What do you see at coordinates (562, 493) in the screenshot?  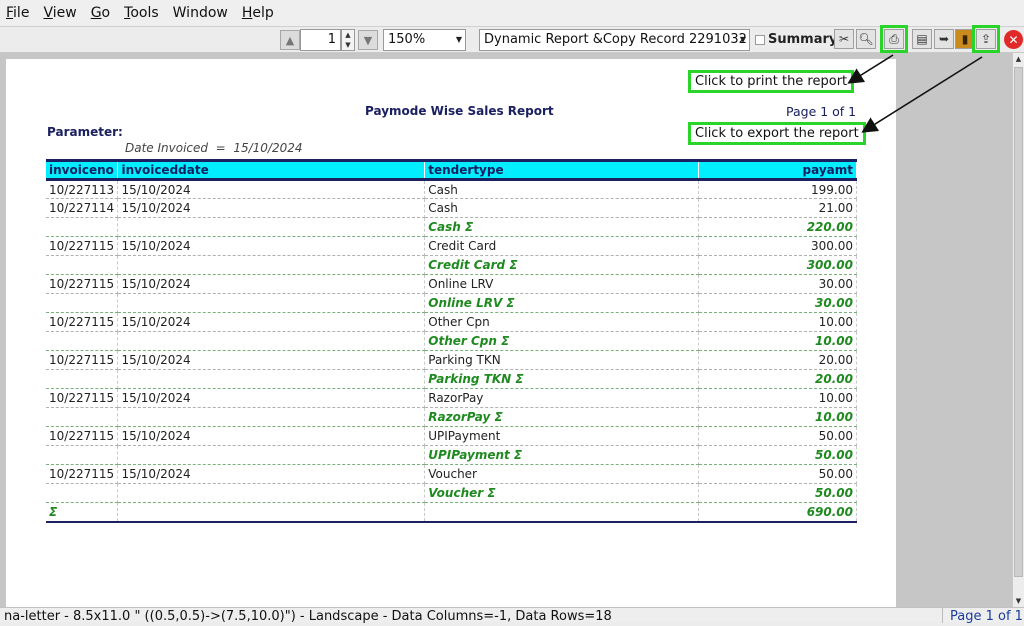 I see `cell-tendertype: Voucher Σ` at bounding box center [562, 493].